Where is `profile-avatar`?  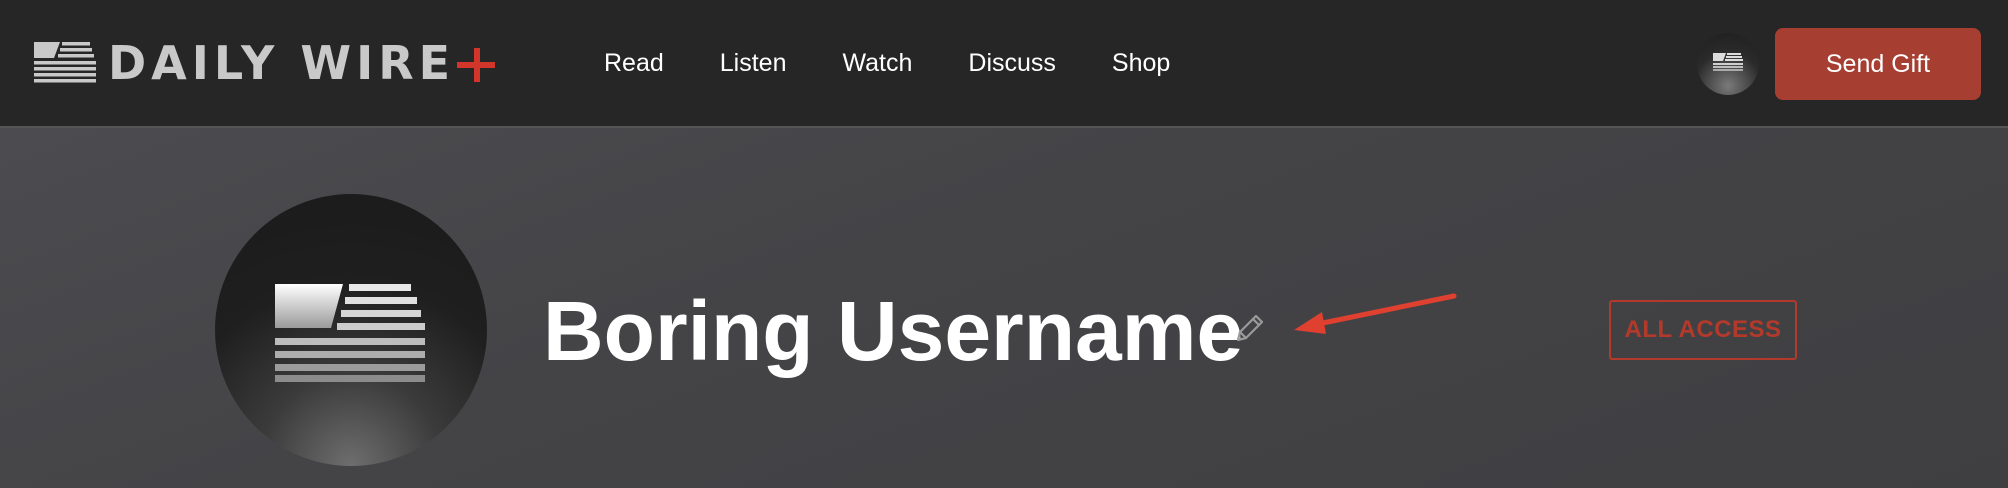 profile-avatar is located at coordinates (351, 330).